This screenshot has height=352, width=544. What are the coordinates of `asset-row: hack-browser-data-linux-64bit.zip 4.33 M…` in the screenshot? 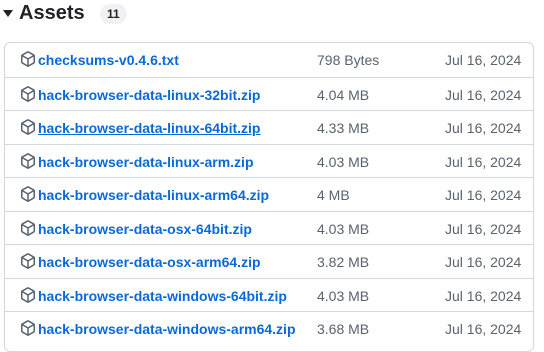 It's located at (269, 127).